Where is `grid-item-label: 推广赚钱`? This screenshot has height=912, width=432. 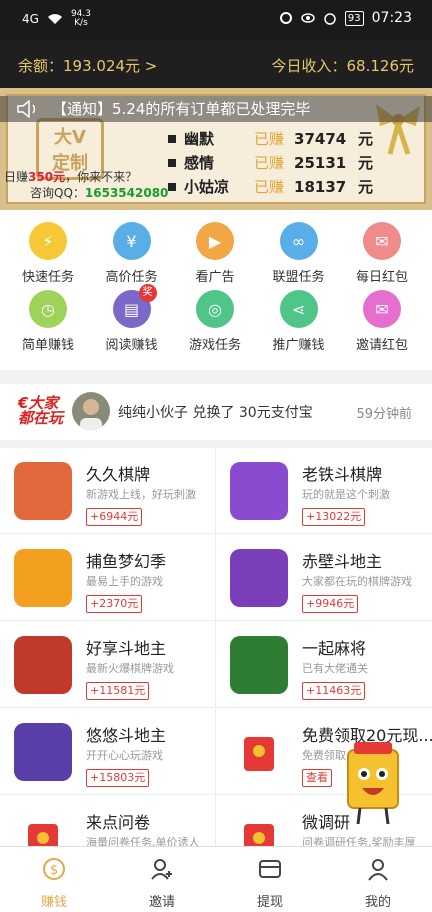
grid-item-label: 推广赚钱 is located at coordinates (298, 345).